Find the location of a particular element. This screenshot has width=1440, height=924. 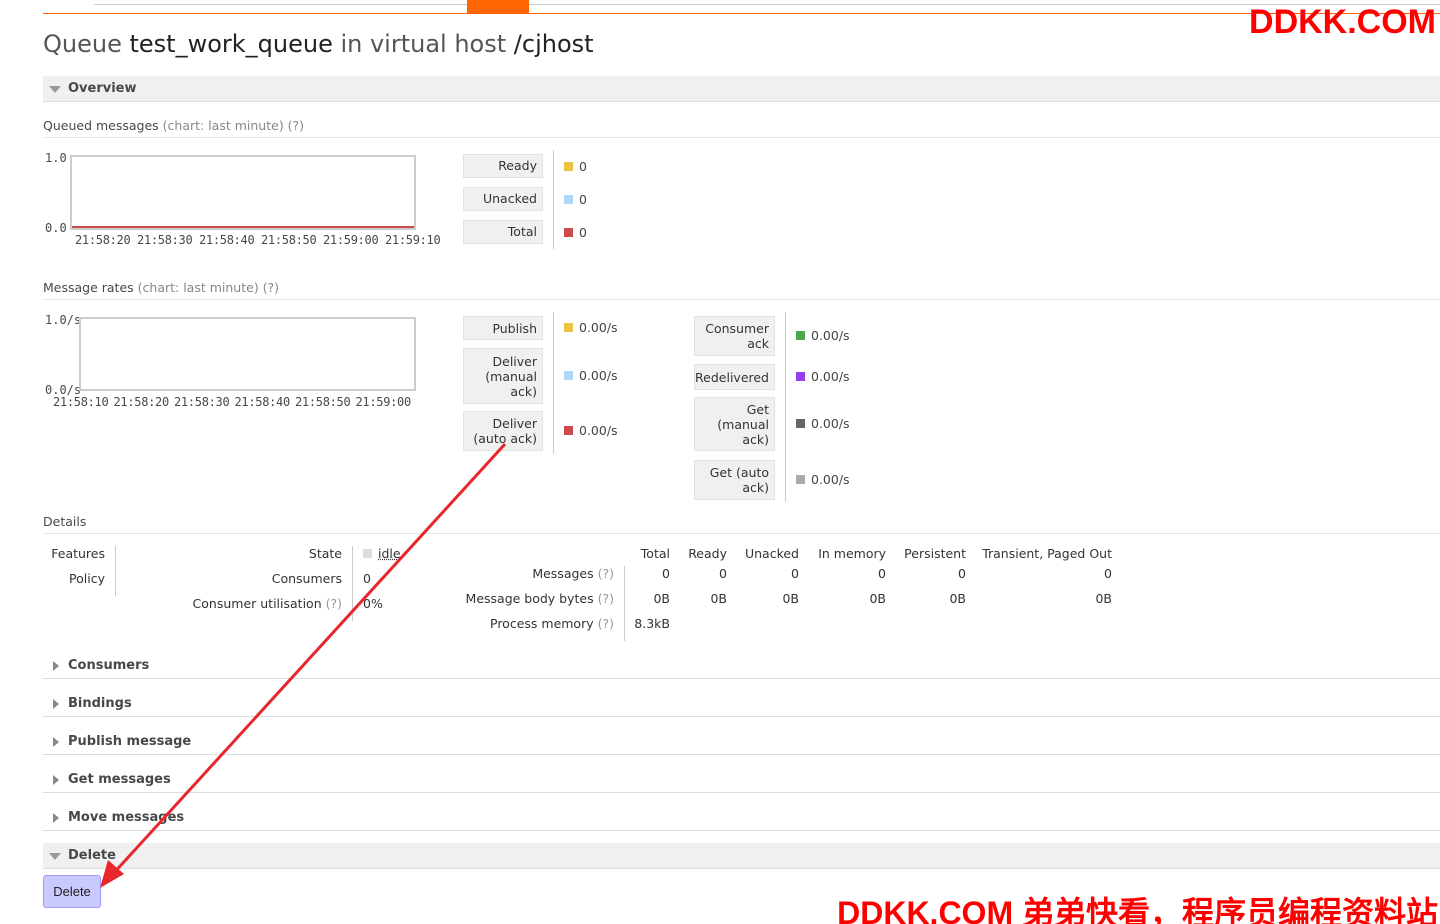

rate-value-2: 0.00/s is located at coordinates (591, 430).